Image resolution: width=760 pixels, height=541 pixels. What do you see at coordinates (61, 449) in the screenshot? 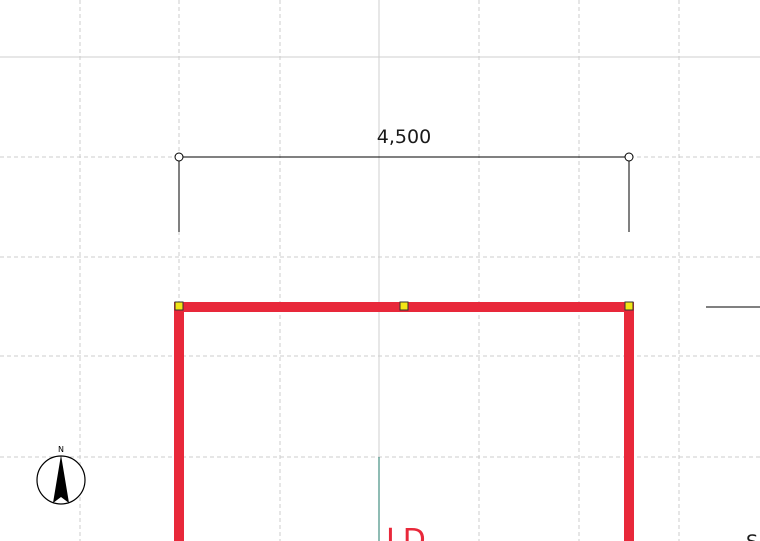
I see `north-label: N` at bounding box center [61, 449].